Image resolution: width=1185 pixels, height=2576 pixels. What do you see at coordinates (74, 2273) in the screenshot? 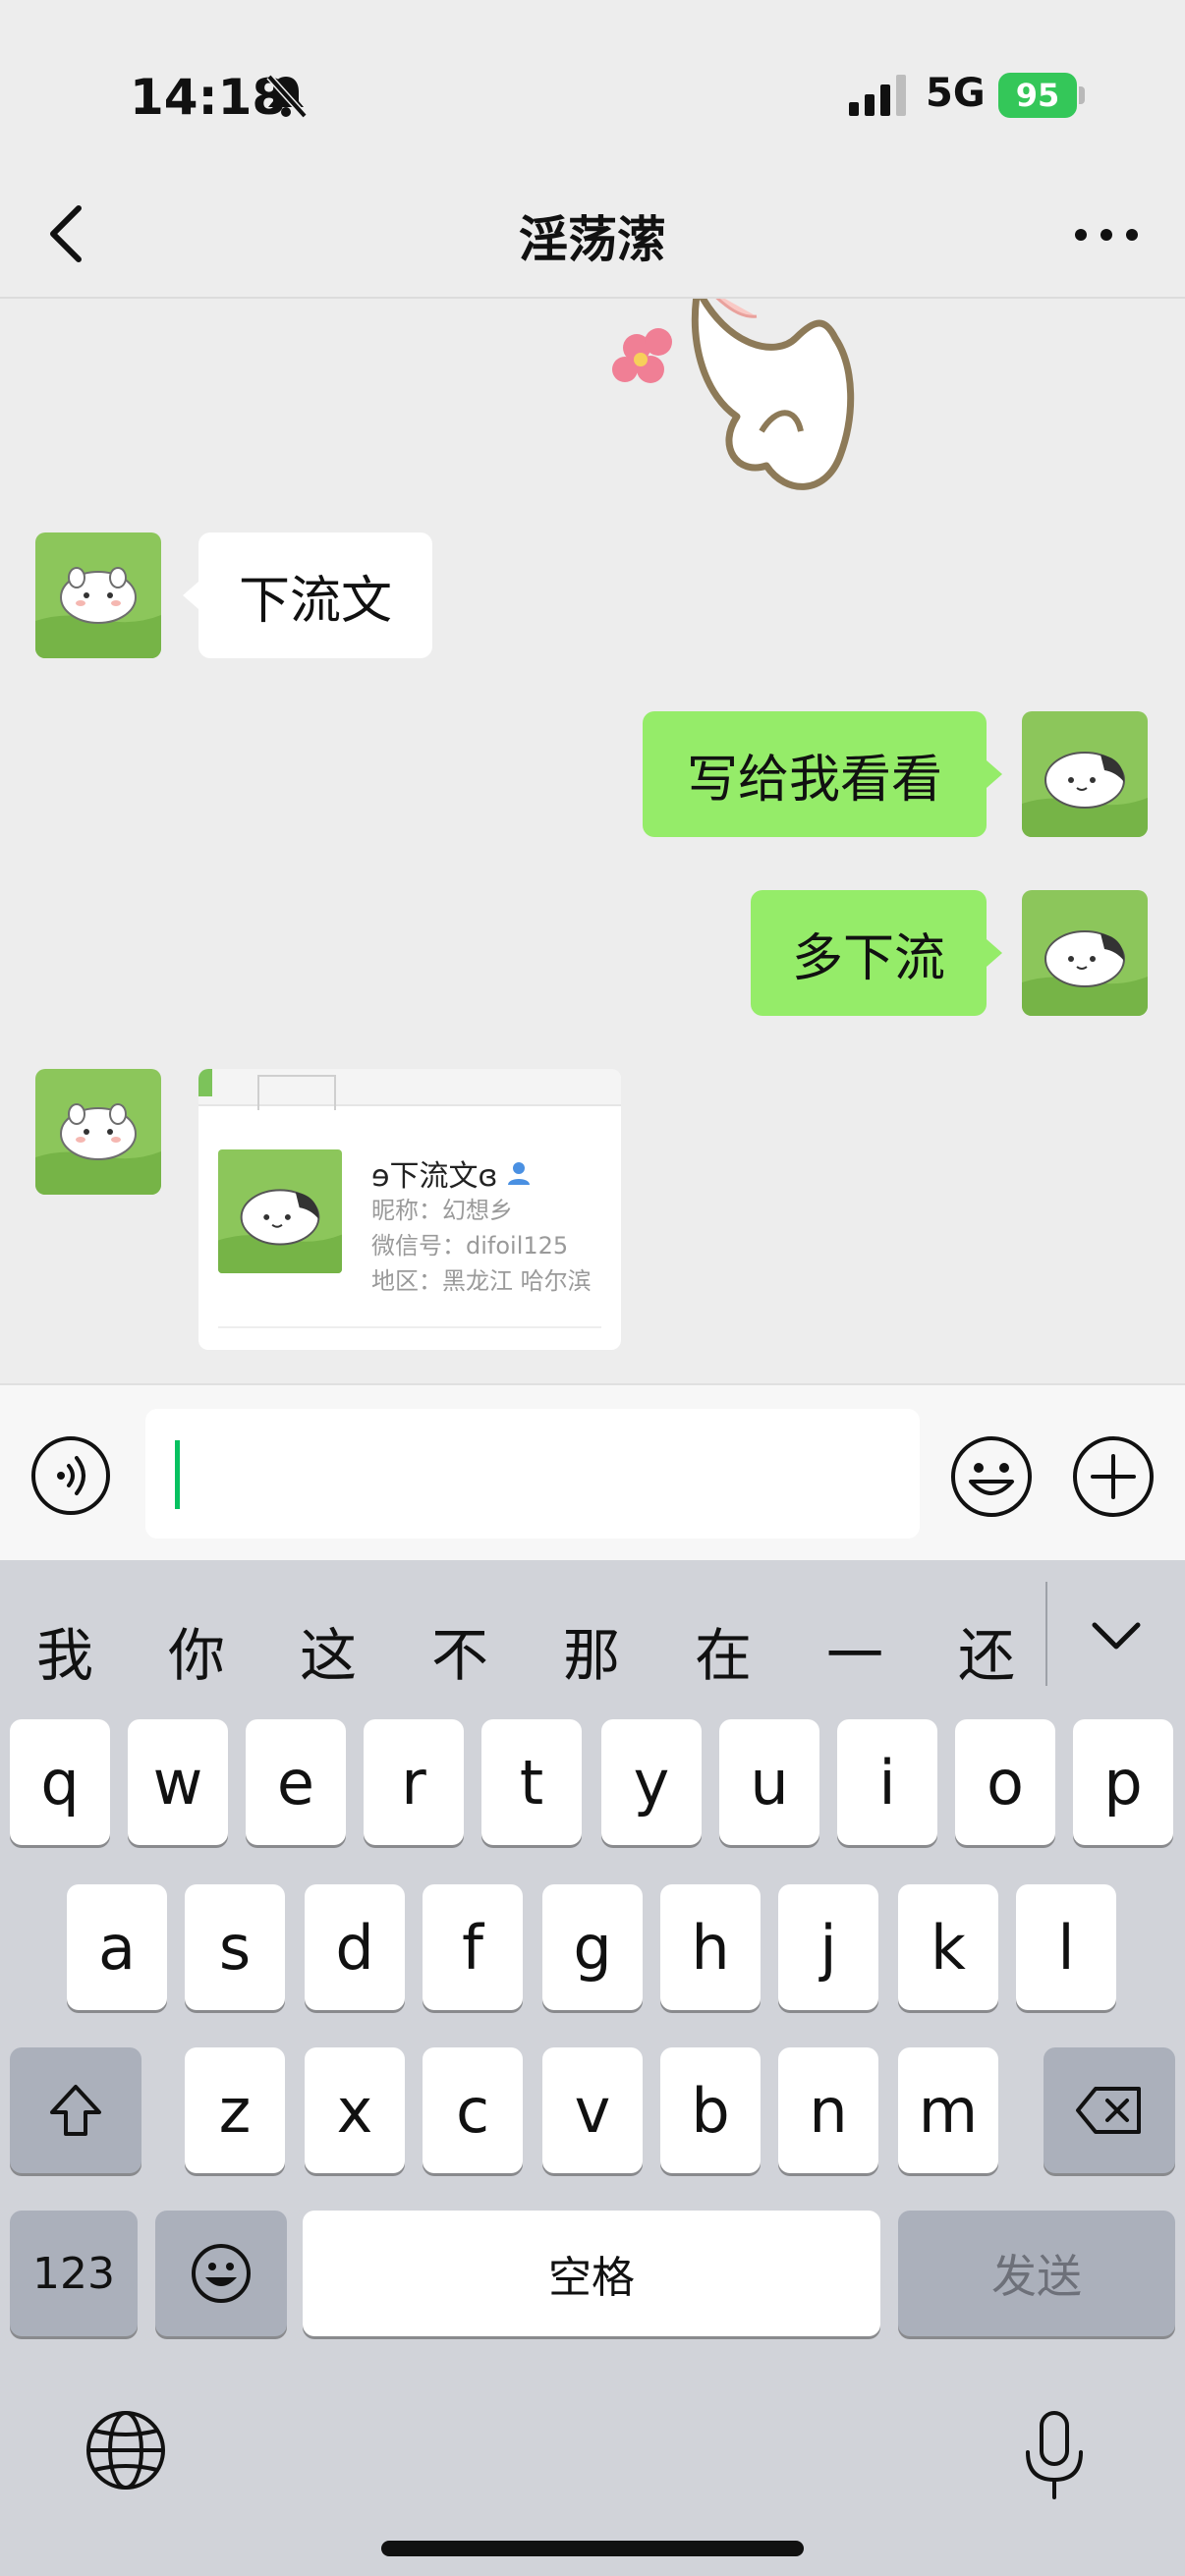
I see `numbers-key: 123` at bounding box center [74, 2273].